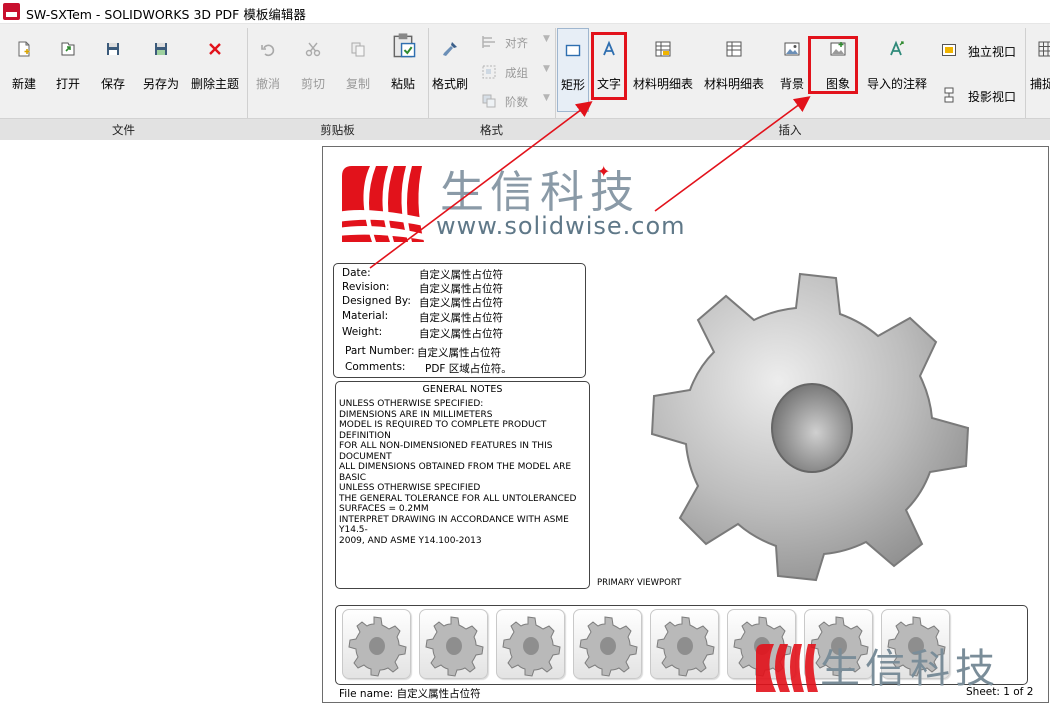 The image size is (1050, 705). Describe the element at coordinates (663, 67) in the screenshot. I see `bom-table-button: 材料明细表` at that location.